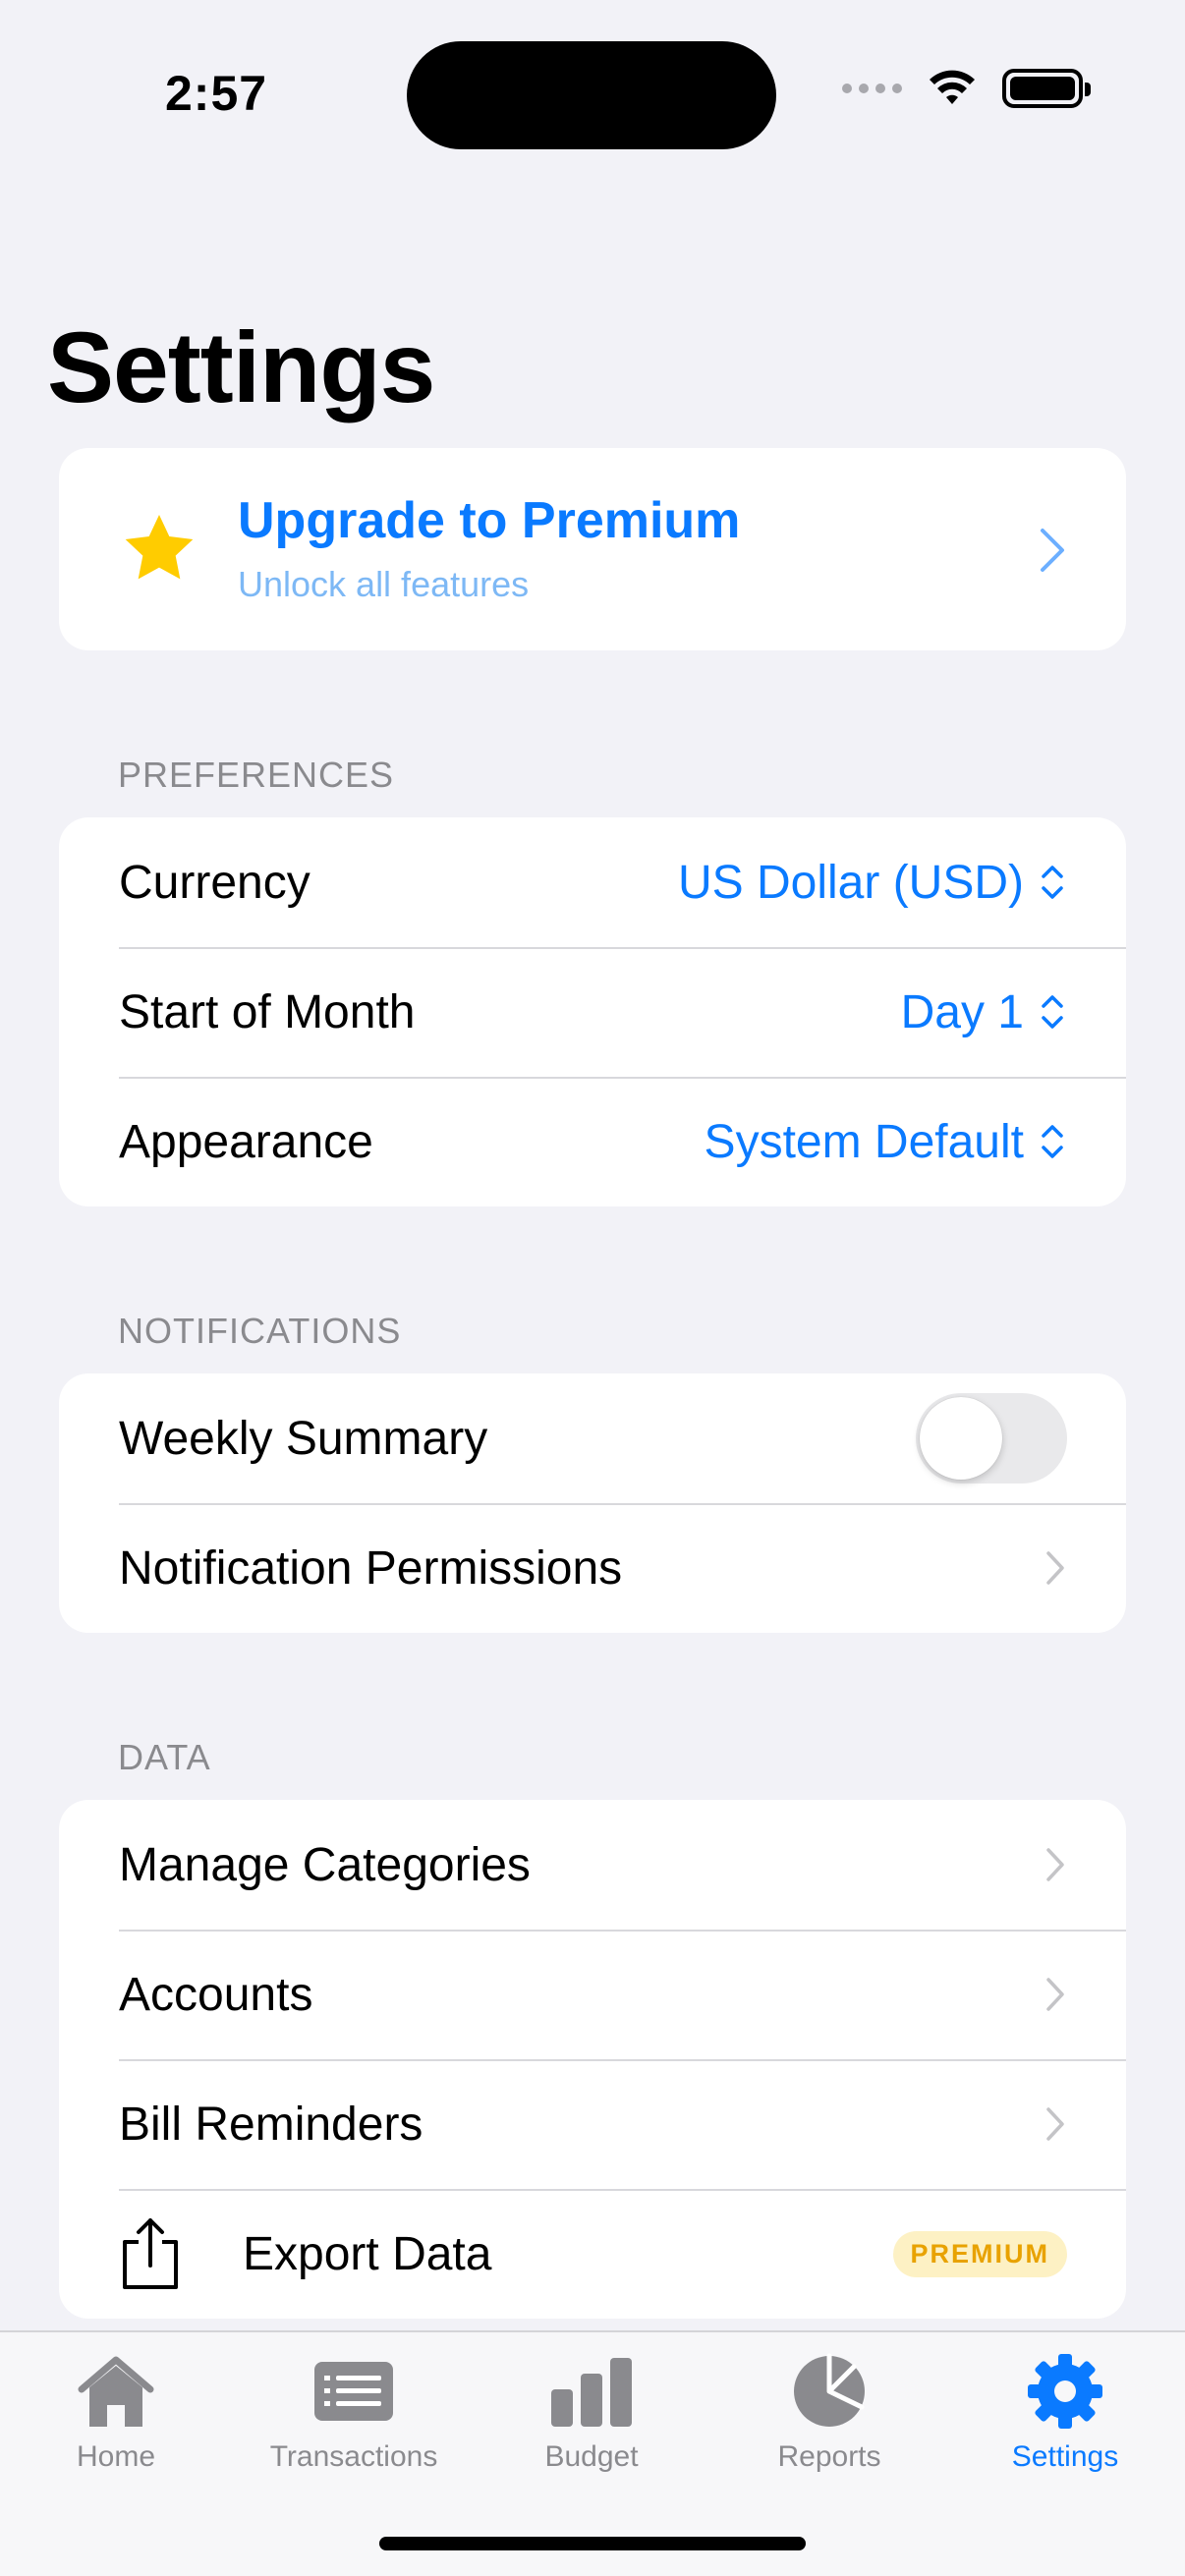 This screenshot has height=2576, width=1185. Describe the element at coordinates (830, 2390) in the screenshot. I see `pie-chart-icon` at that location.